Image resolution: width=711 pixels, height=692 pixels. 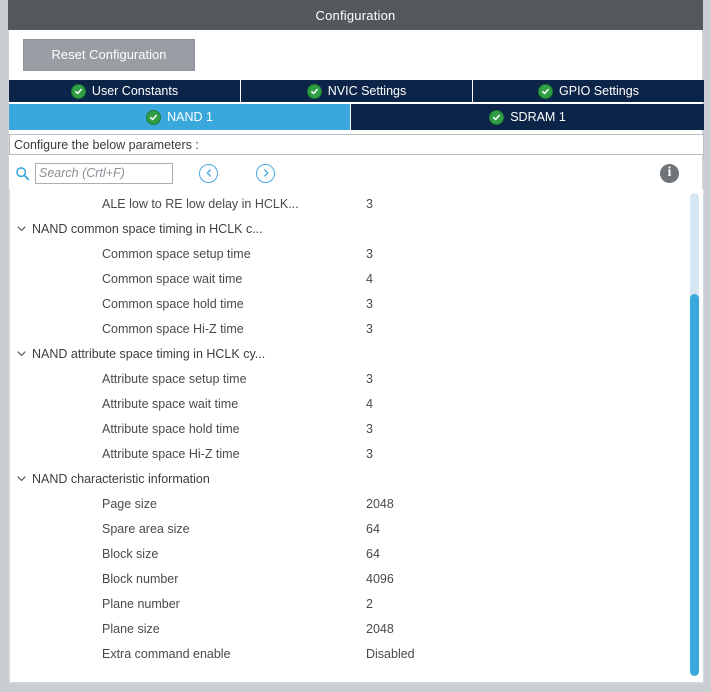 What do you see at coordinates (172, 278) in the screenshot?
I see `tree-row-label: Common space wait time` at bounding box center [172, 278].